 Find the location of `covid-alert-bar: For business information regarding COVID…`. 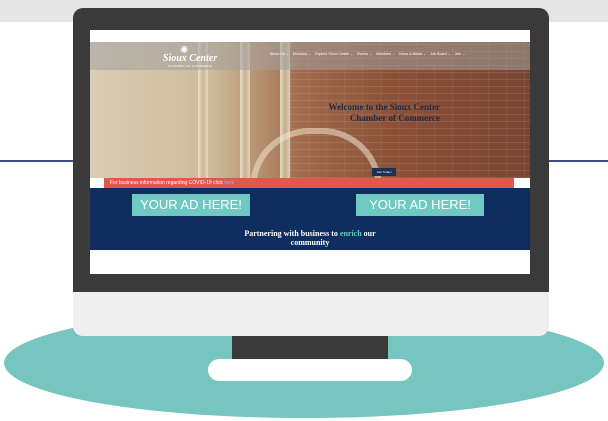

covid-alert-bar: For business information regarding COVID… is located at coordinates (309, 183).